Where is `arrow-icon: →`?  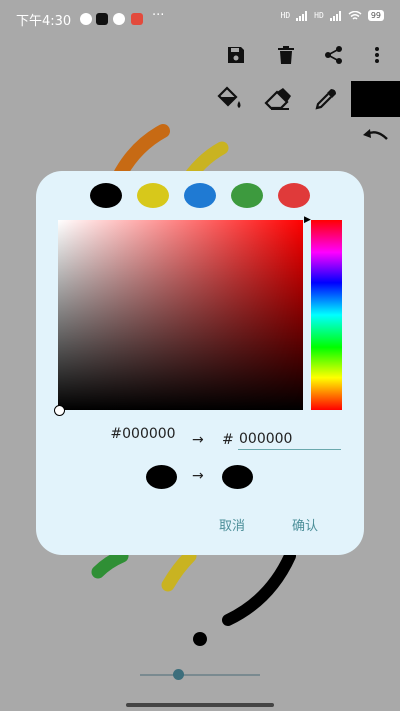
arrow-icon: → is located at coordinates (198, 440).